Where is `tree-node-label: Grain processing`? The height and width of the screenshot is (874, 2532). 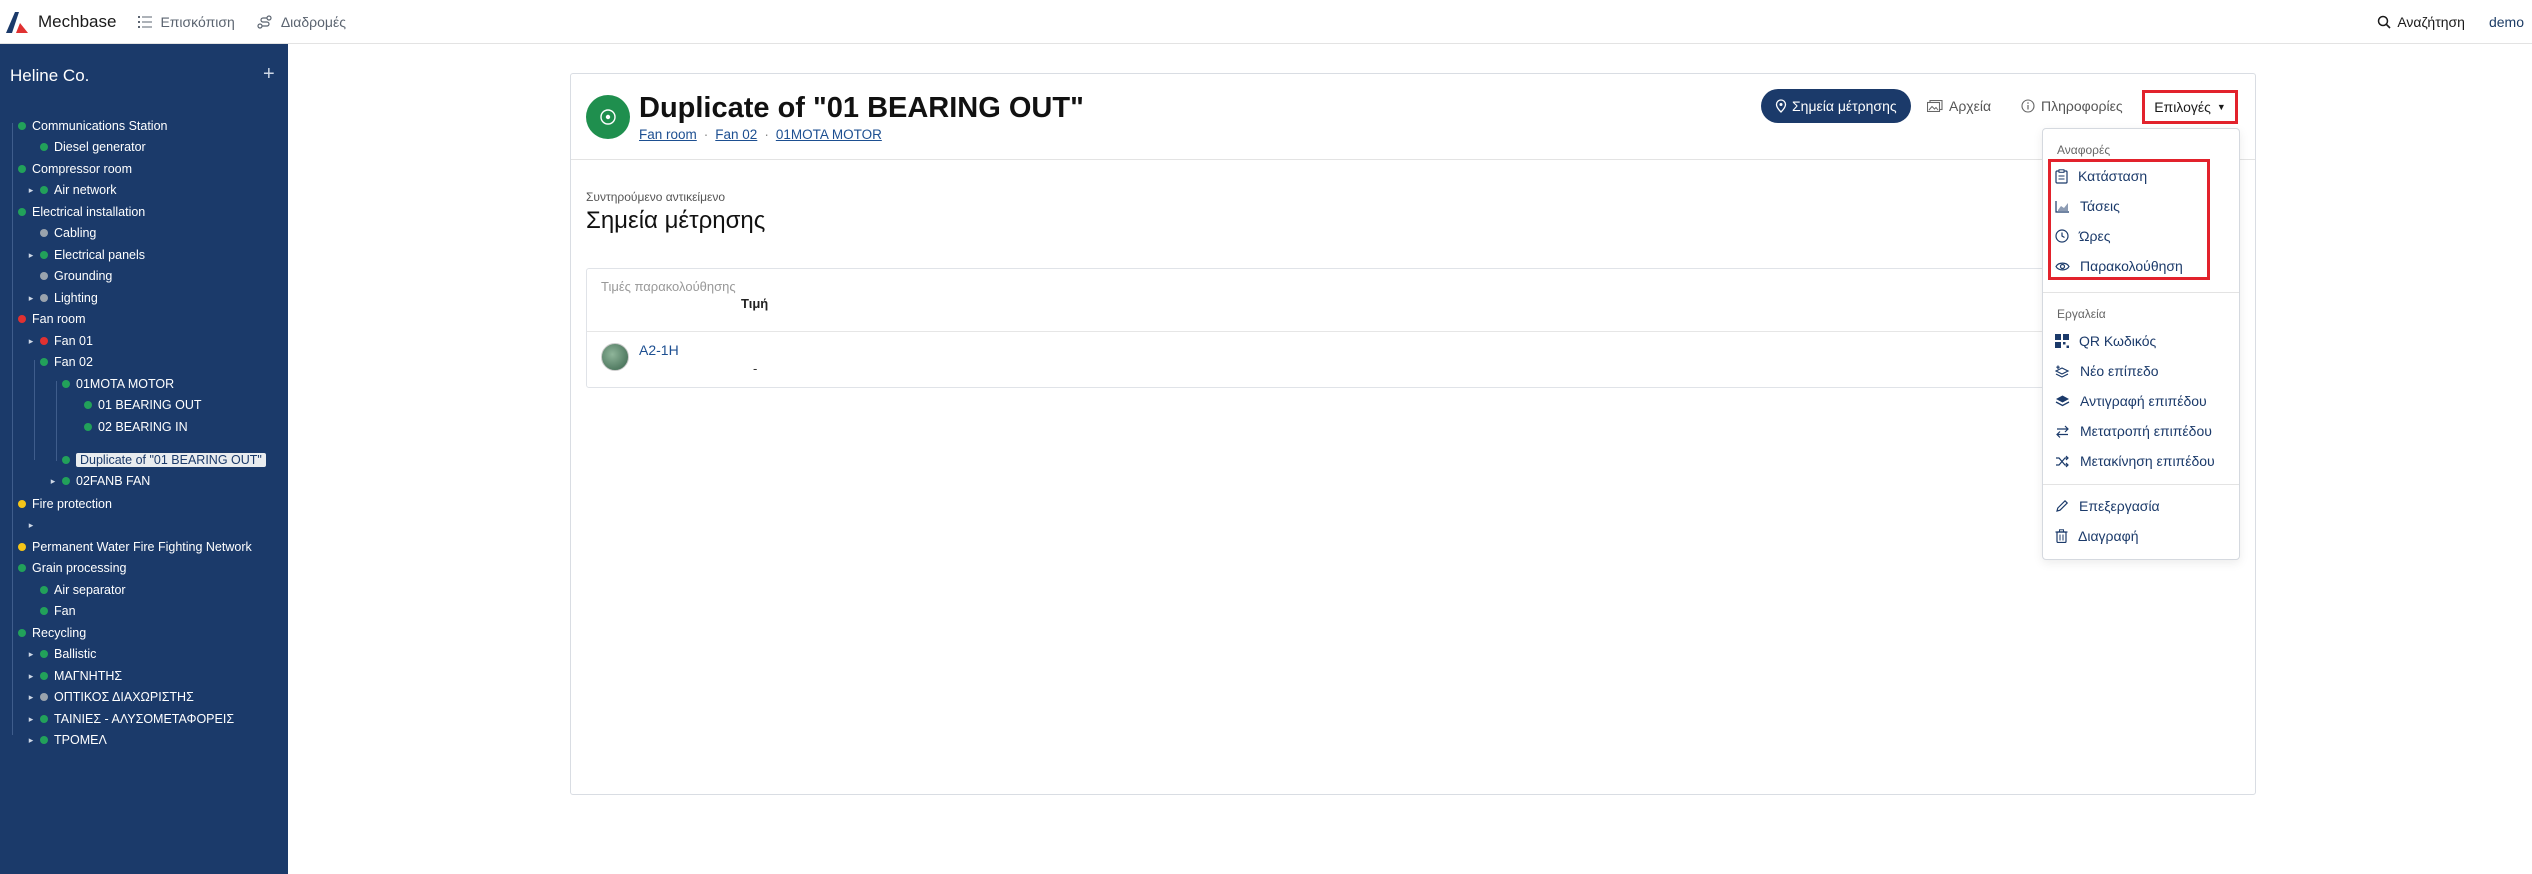 tree-node-label: Grain processing is located at coordinates (79, 568).